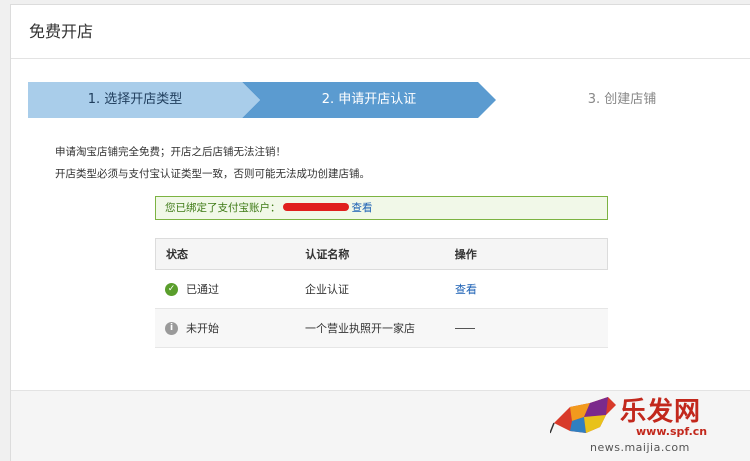 This screenshot has width=750, height=461. Describe the element at coordinates (327, 289) in the screenshot. I see `certification-name: 企业认证` at that location.